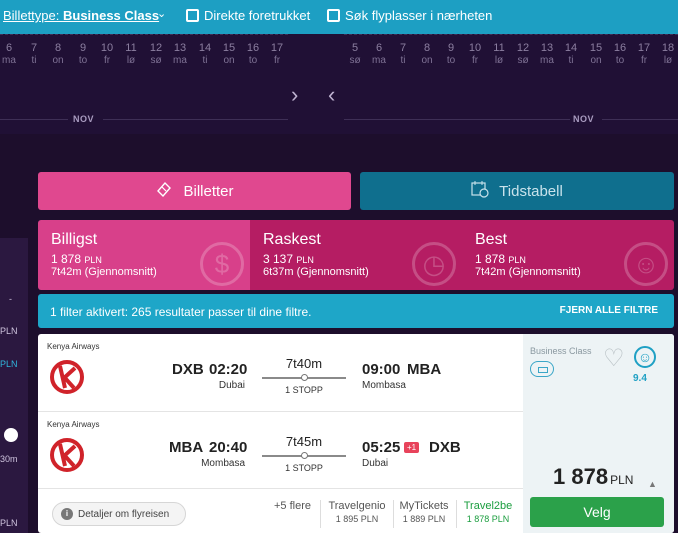 The width and height of the screenshot is (678, 533). Describe the element at coordinates (9, 459) in the screenshot. I see `sidebar-duration: 30m` at that location.